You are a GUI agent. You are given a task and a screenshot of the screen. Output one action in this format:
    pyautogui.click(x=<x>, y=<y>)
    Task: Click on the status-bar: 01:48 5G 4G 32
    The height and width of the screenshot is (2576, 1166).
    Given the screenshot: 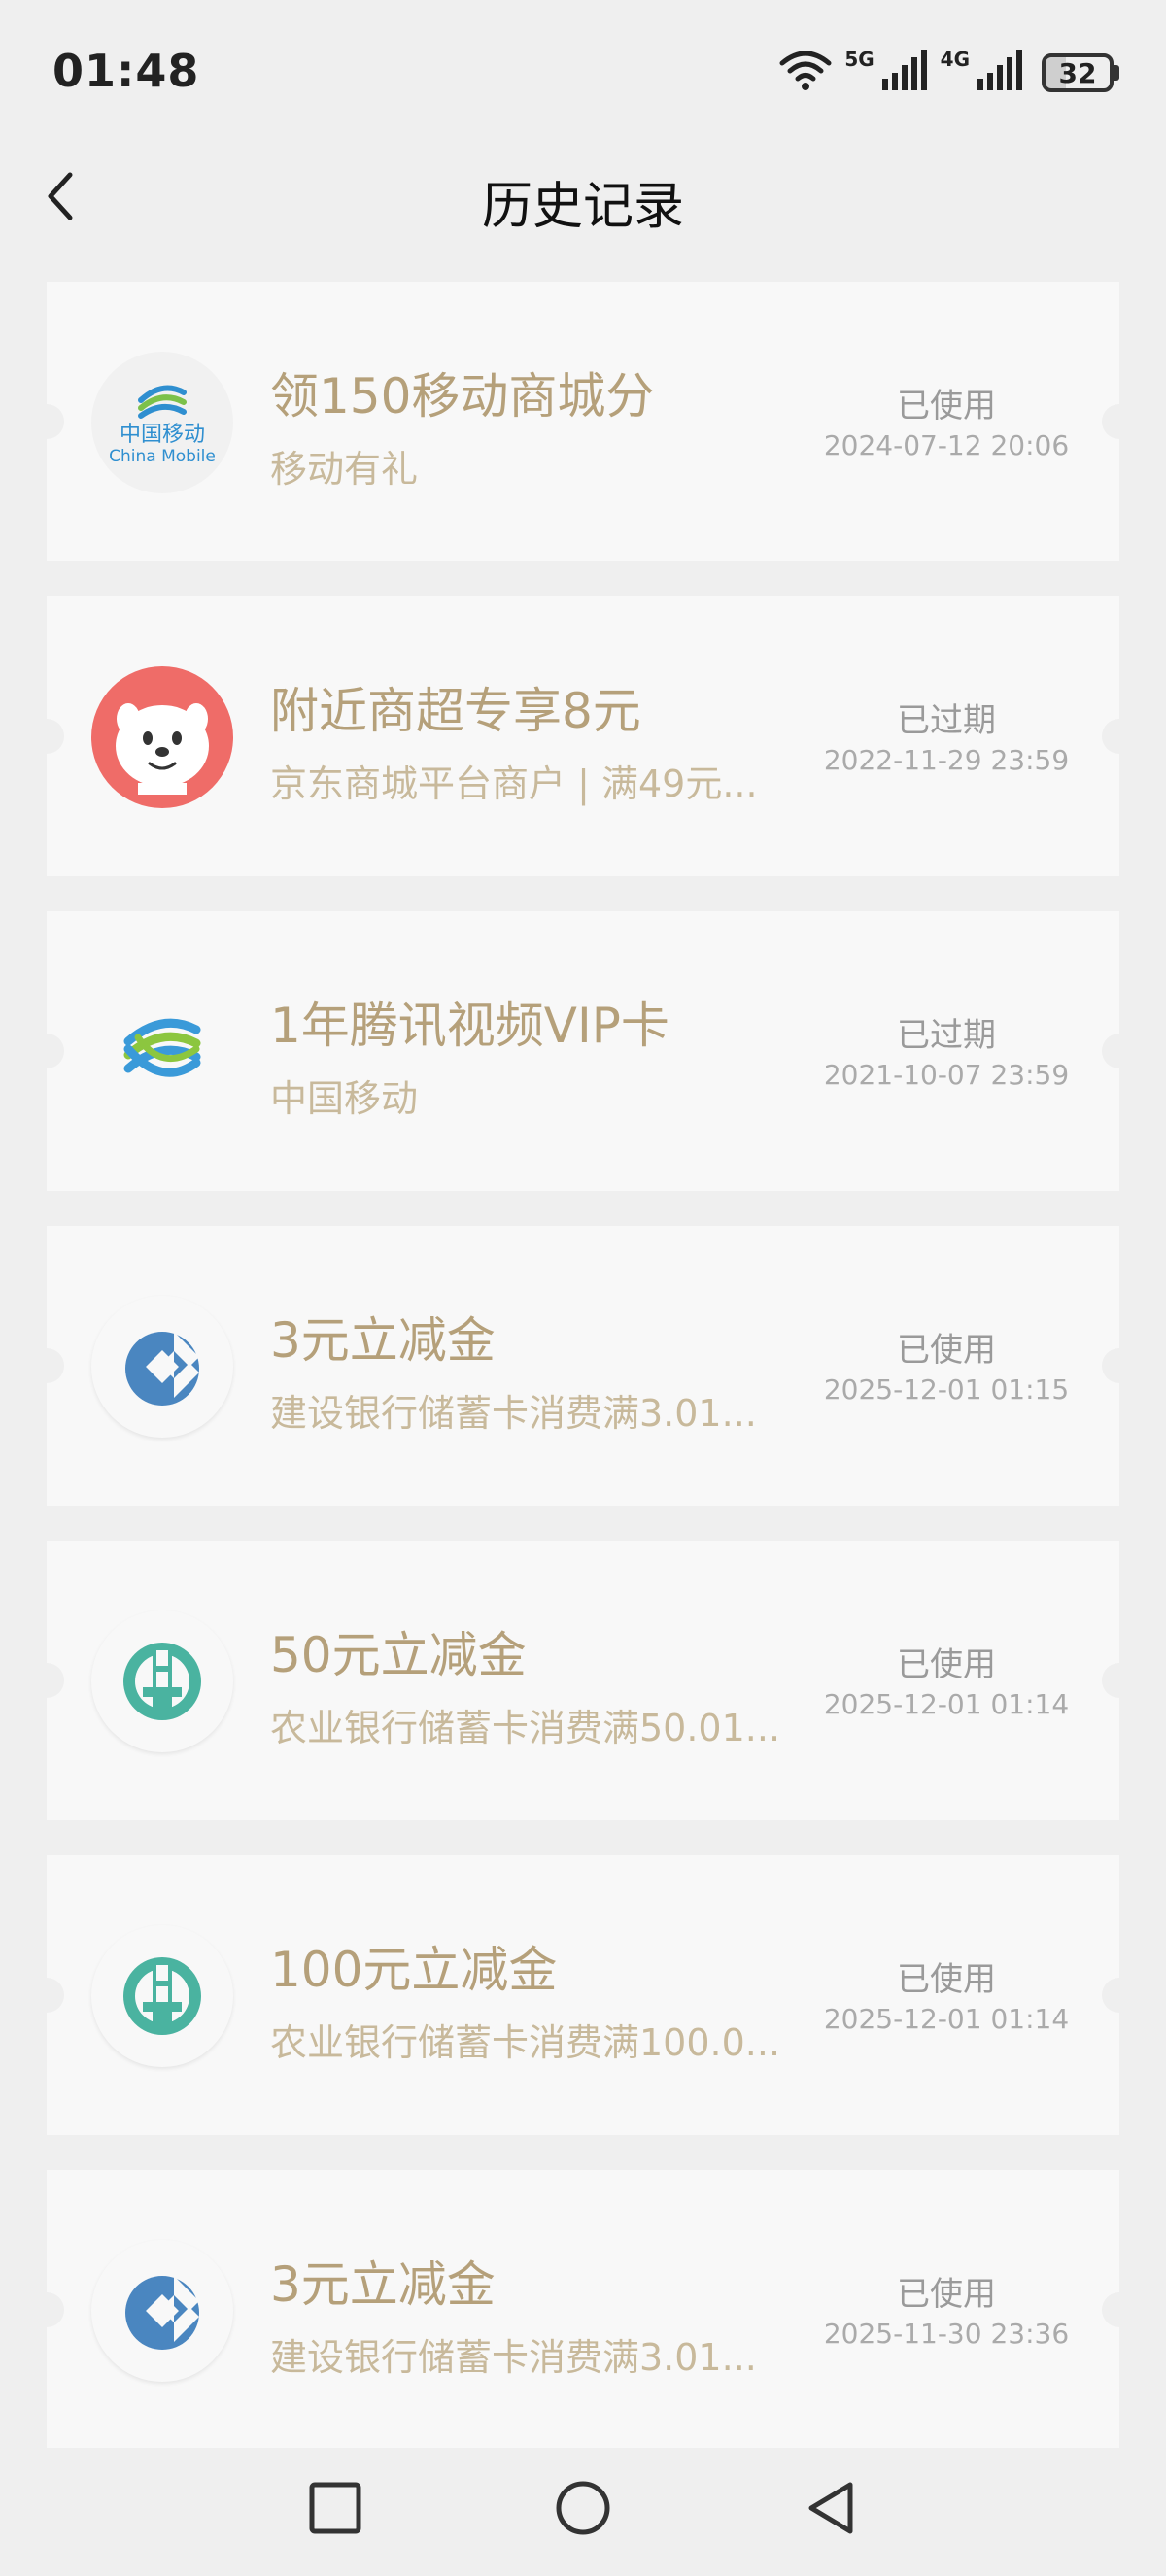 What is the action you would take?
    pyautogui.click(x=583, y=73)
    